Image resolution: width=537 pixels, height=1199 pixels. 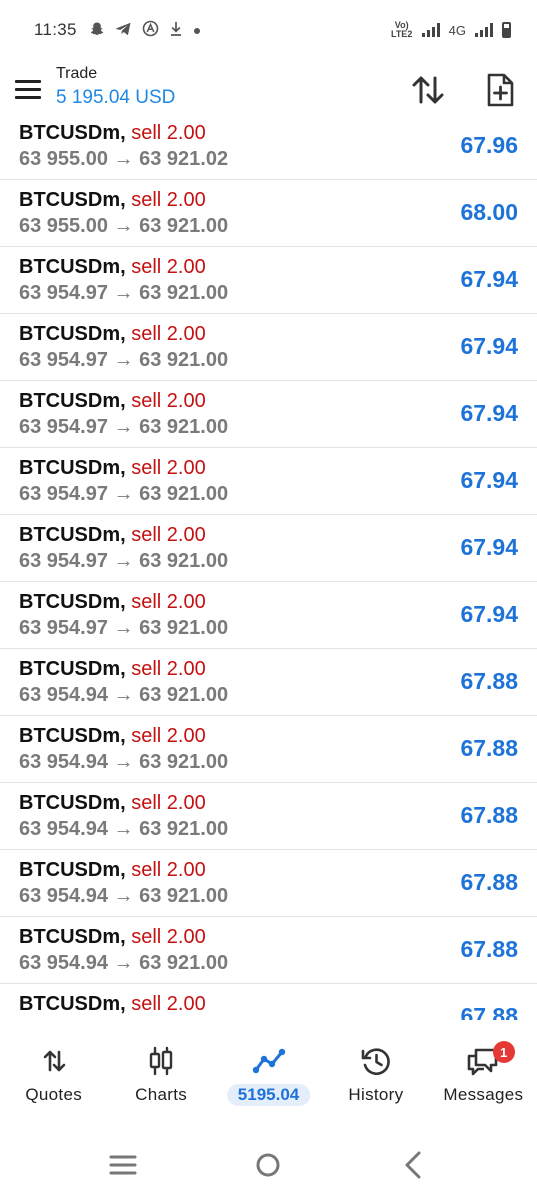 What do you see at coordinates (268, 1165) in the screenshot?
I see `home-button` at bounding box center [268, 1165].